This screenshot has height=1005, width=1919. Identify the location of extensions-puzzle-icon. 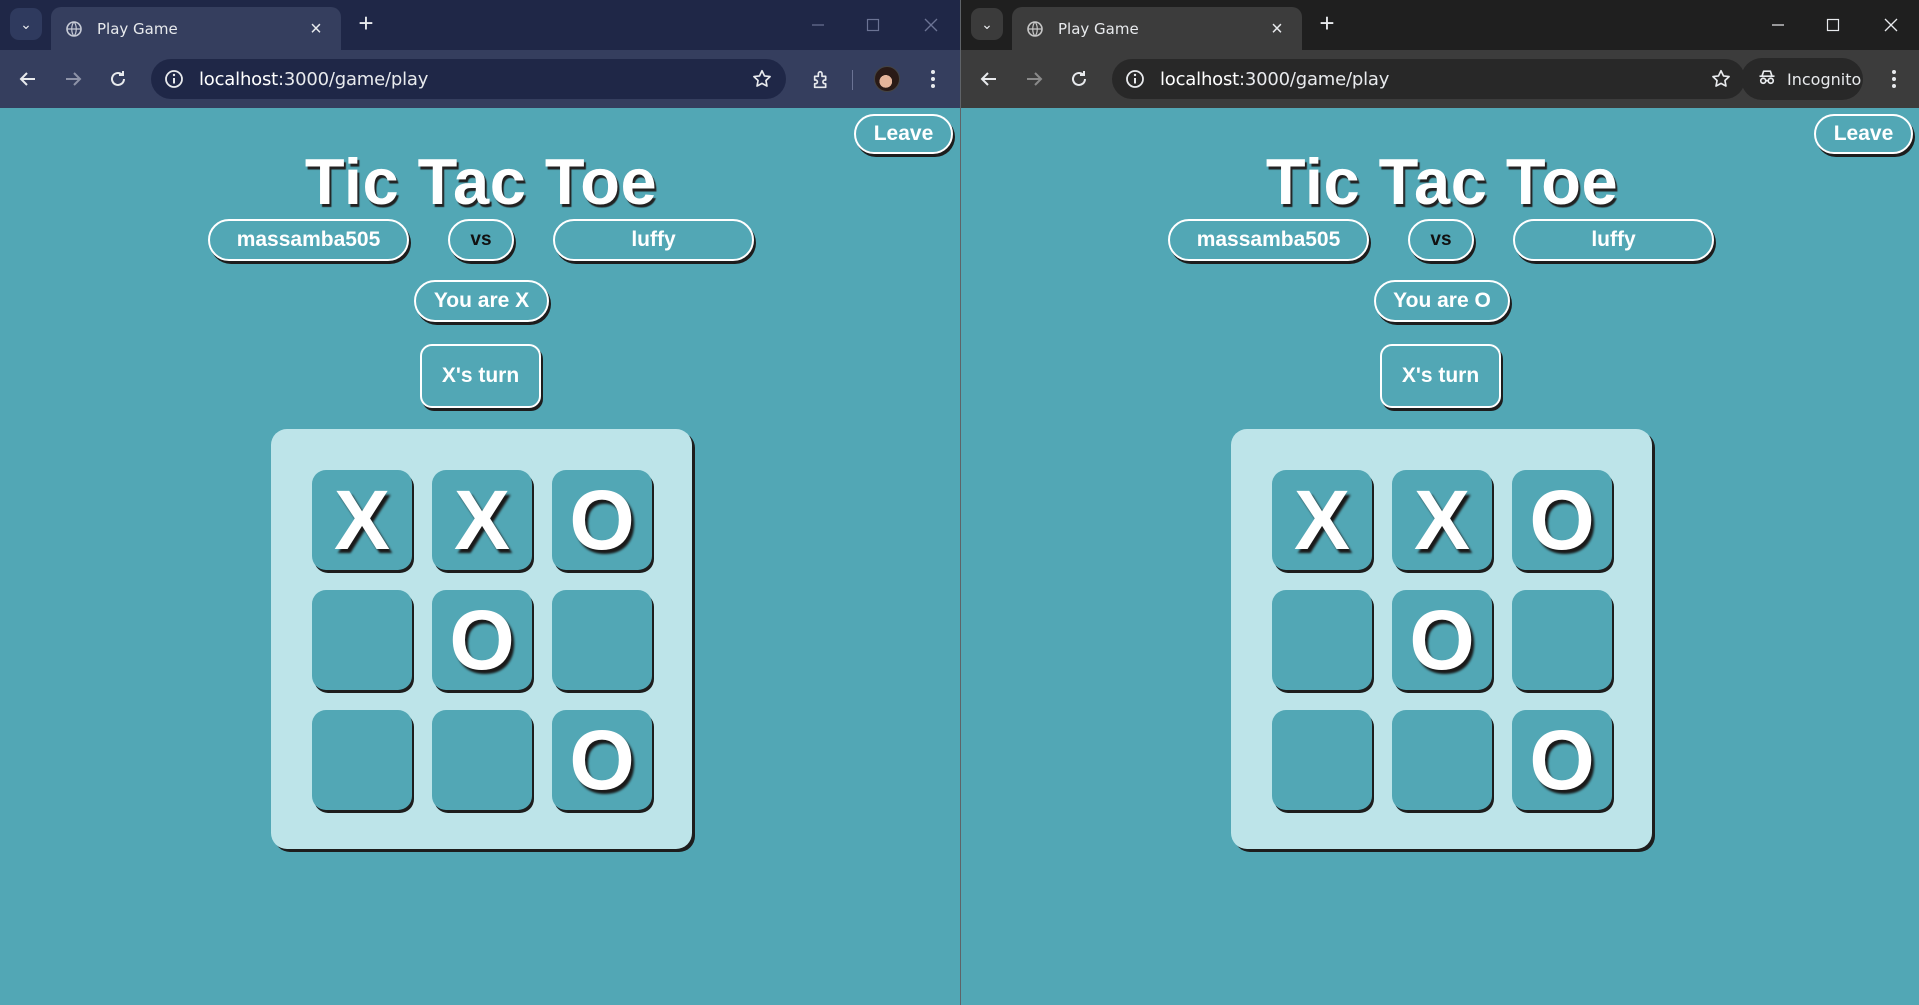
(822, 80).